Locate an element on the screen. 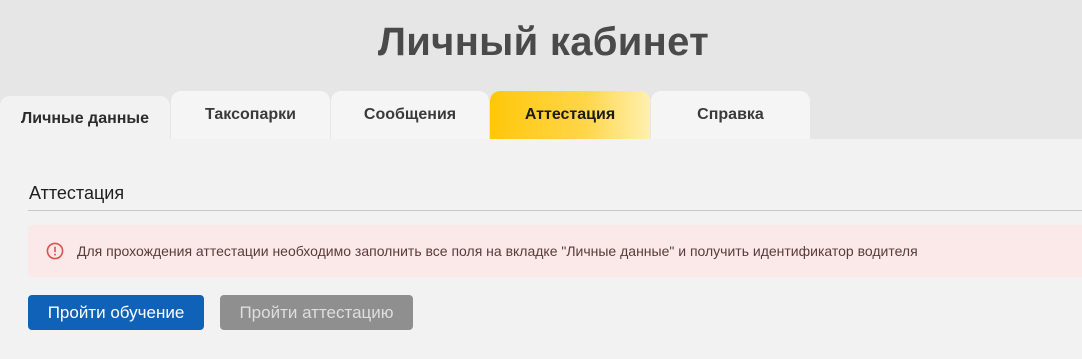 The height and width of the screenshot is (359, 1082). tab-label: Аттестация is located at coordinates (570, 114).